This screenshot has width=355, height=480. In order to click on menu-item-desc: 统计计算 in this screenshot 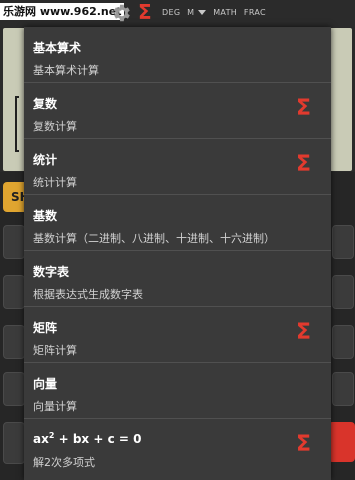, I will do `click(55, 182)`.